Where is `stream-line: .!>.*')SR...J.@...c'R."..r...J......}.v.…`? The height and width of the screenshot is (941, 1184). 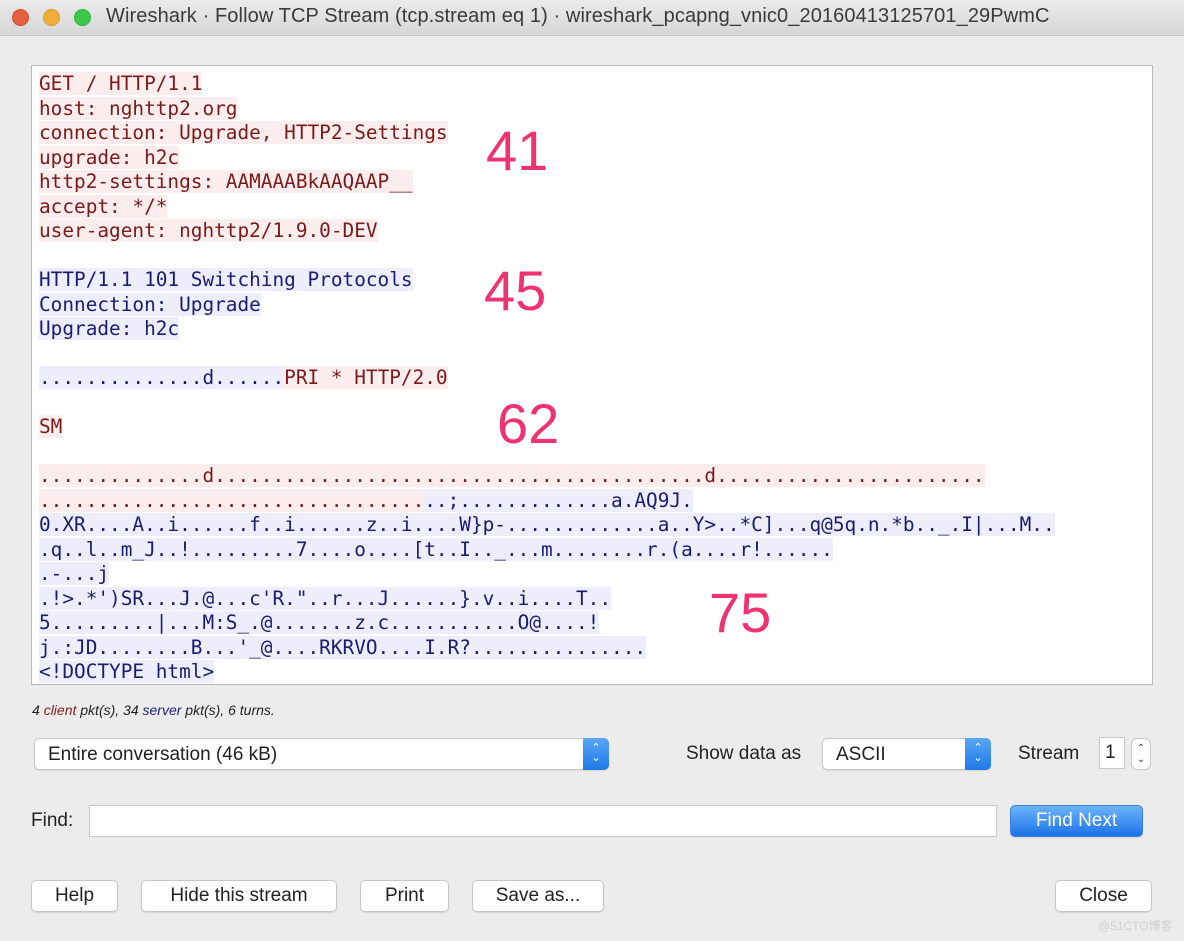
stream-line: .!>.*')SR...J.@...c'R."..r...J......}.v.… is located at coordinates (547, 599).